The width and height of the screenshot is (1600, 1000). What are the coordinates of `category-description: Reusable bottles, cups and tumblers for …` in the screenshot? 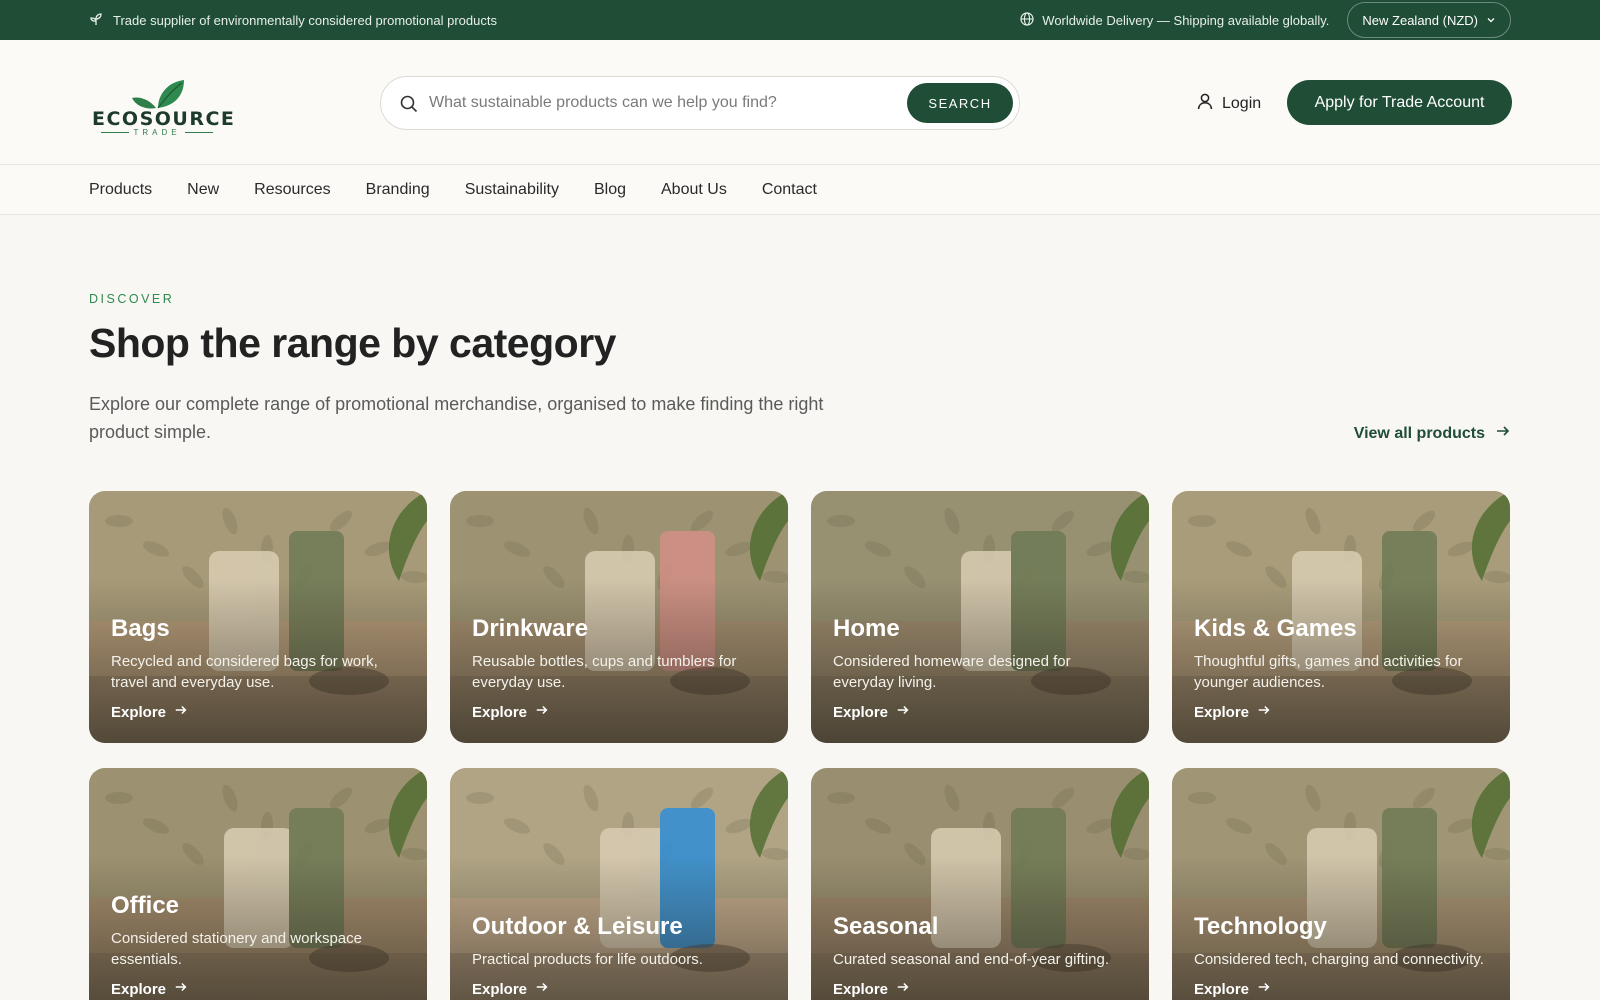 It's located at (604, 672).